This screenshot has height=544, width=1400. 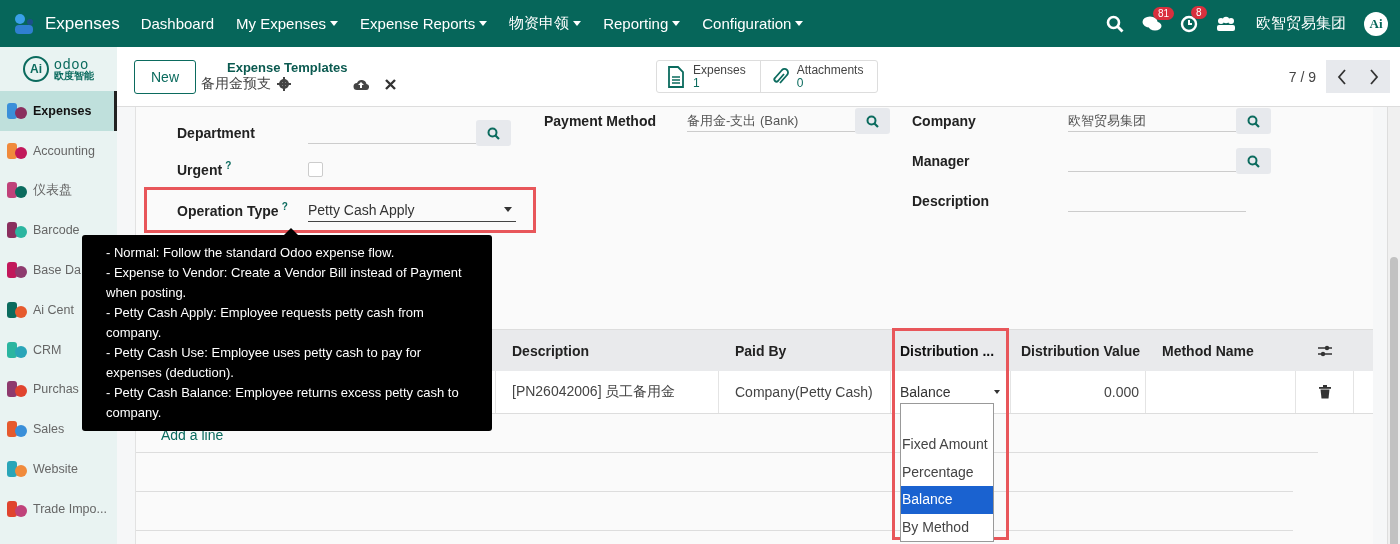 What do you see at coordinates (947, 445) in the screenshot?
I see `dropdown-option: Fixed Amount` at bounding box center [947, 445].